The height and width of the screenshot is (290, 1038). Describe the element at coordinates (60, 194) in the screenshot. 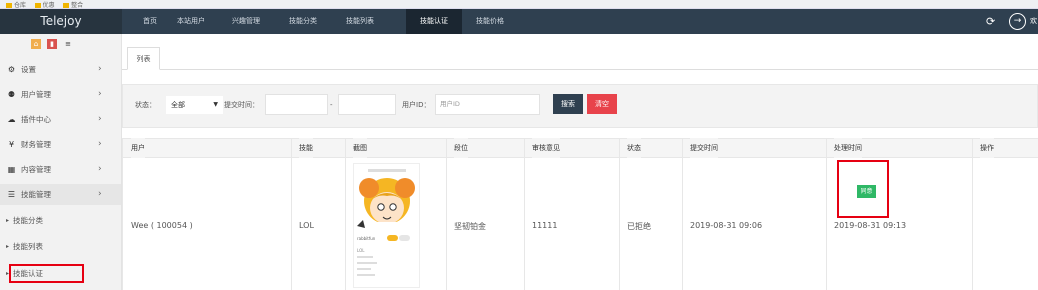

I see `sidebar-item-skill-manage: ☰ 技能管理 ›` at that location.